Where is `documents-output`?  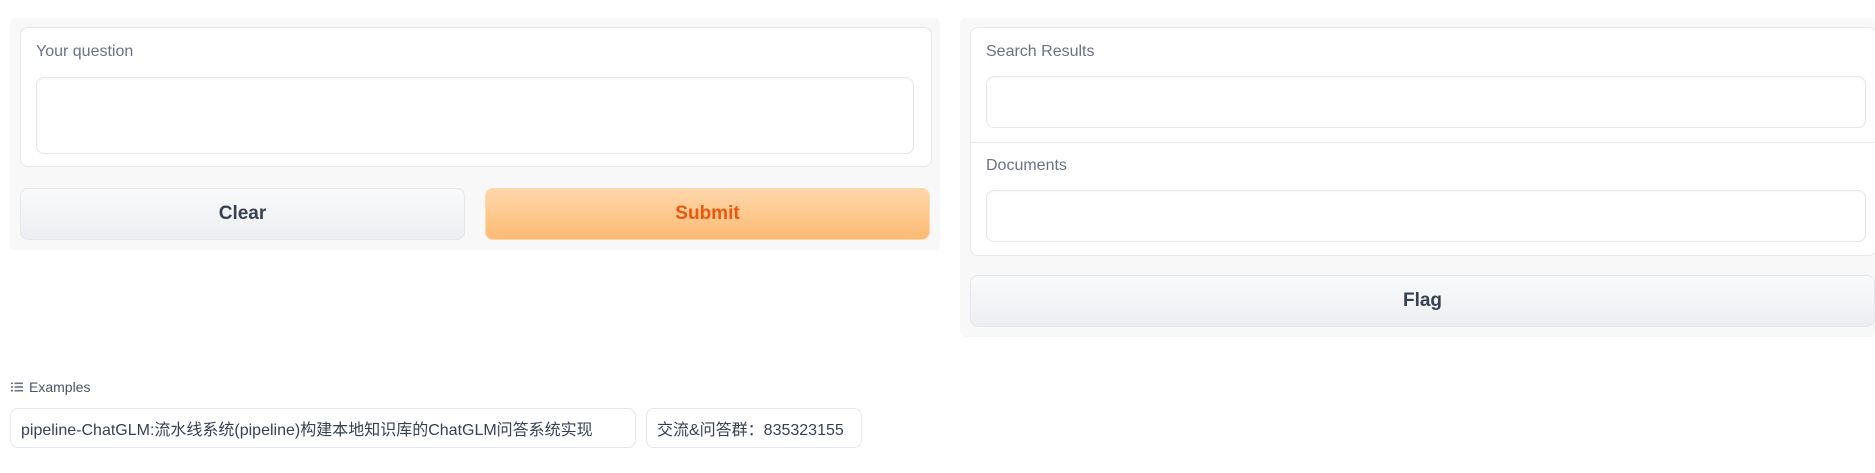
documents-output is located at coordinates (1426, 216).